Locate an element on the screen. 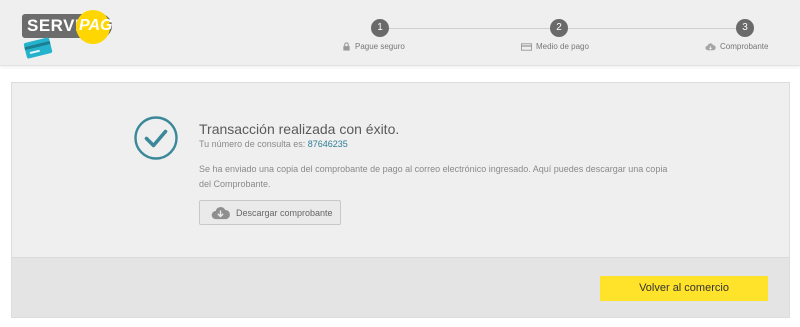 Image resolution: width=800 pixels, height=327 pixels. reference-label: Tu número de consulta es: is located at coordinates (252, 144).